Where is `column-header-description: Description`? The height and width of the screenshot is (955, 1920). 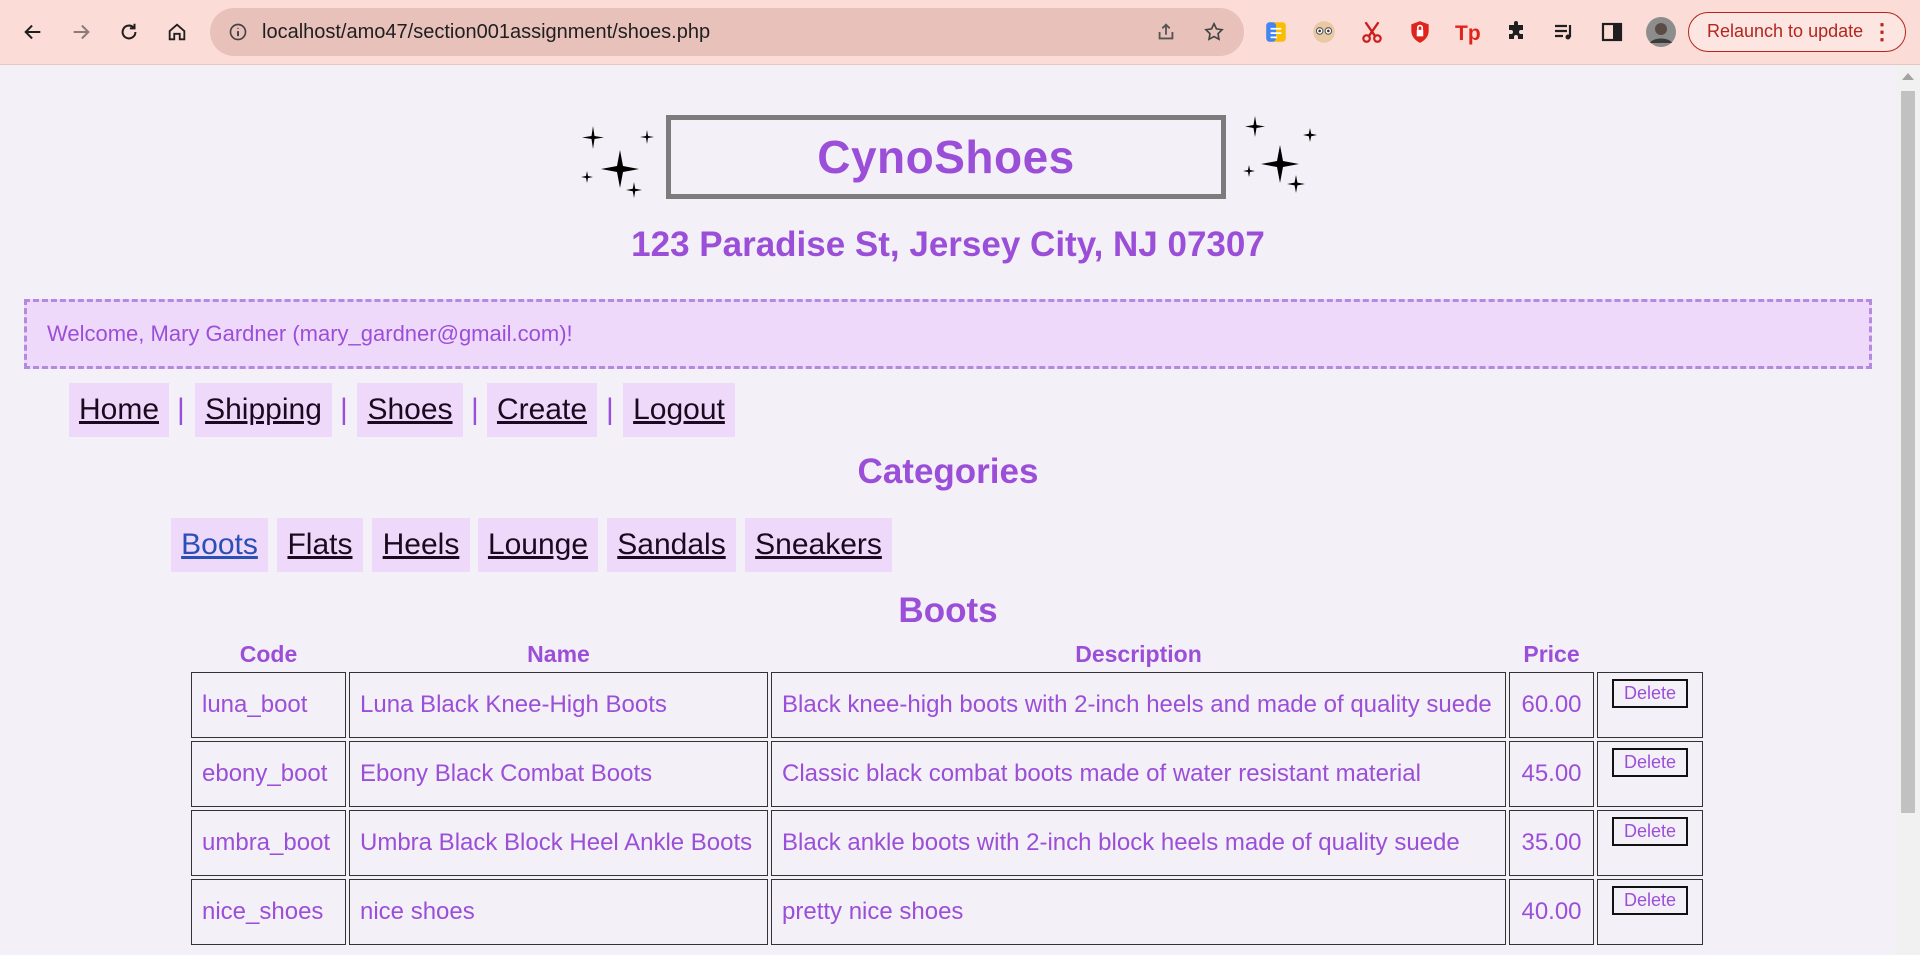
column-header-description: Description is located at coordinates (1138, 653).